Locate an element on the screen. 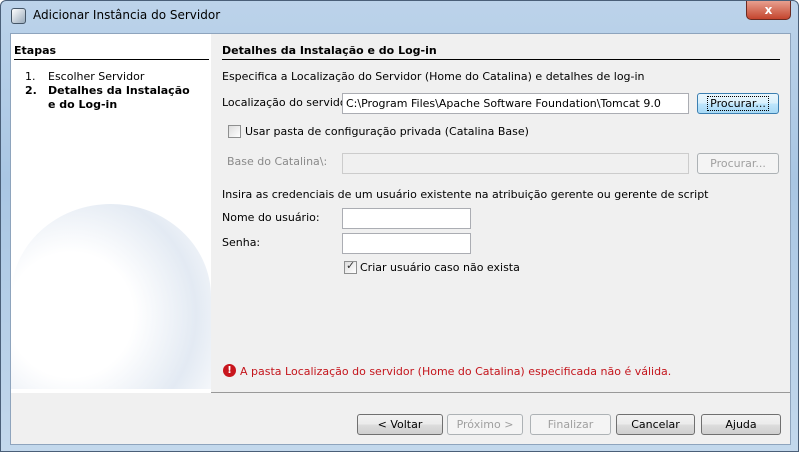  step-number: 2. is located at coordinates (31, 90).